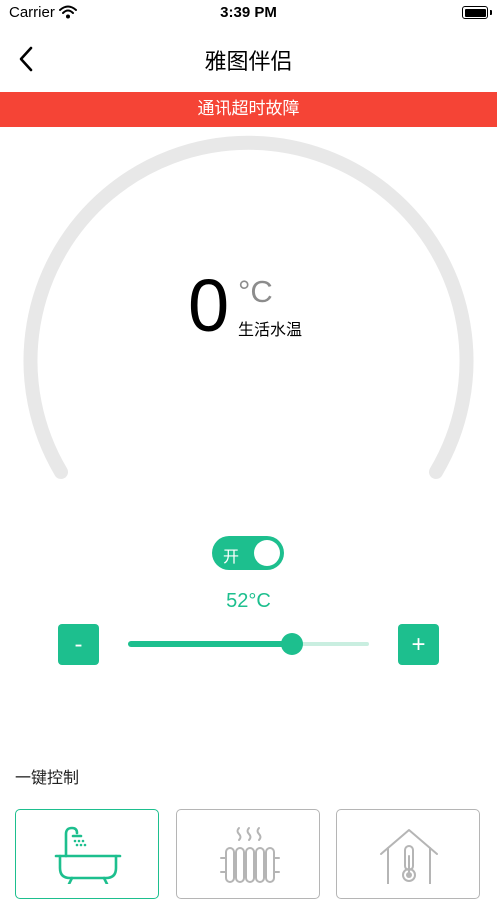 Image resolution: width=497 pixels, height=899 pixels. I want to click on decrease-temperature-button: -, so click(78, 644).